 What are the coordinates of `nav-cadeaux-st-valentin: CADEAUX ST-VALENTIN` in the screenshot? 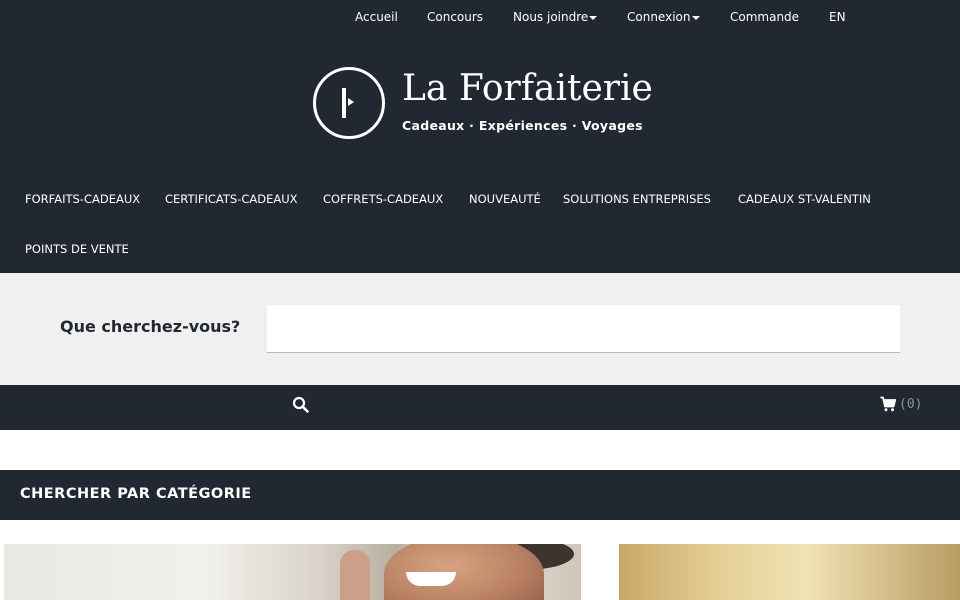 It's located at (804, 199).